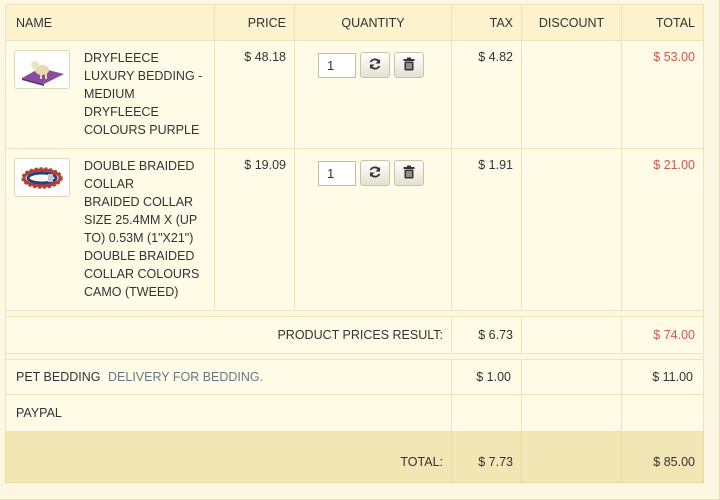  I want to click on name-line: COLOURS PURPLE, so click(142, 130).